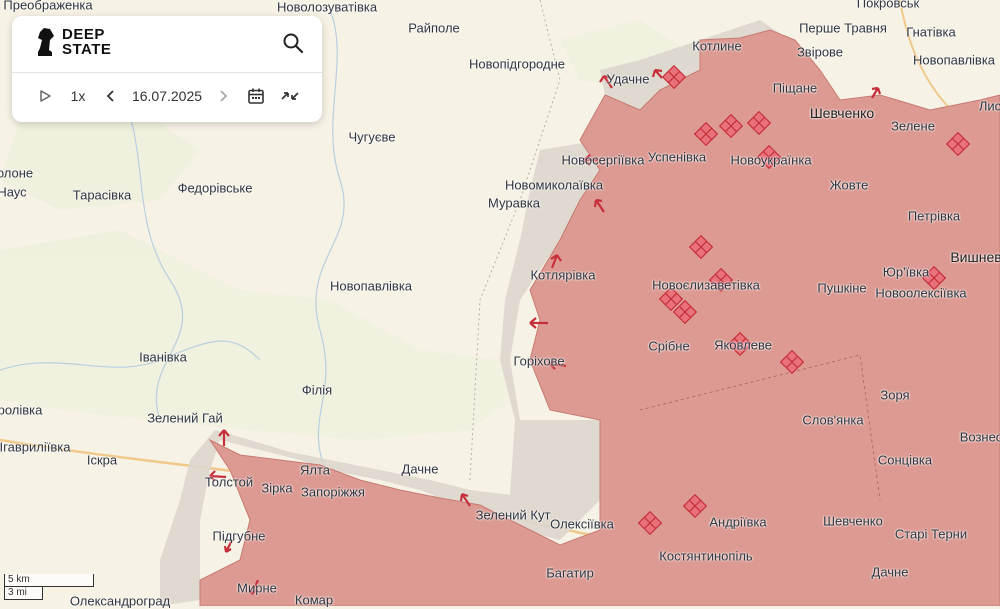  I want to click on place-label: Ігавриліївка, so click(35, 447).